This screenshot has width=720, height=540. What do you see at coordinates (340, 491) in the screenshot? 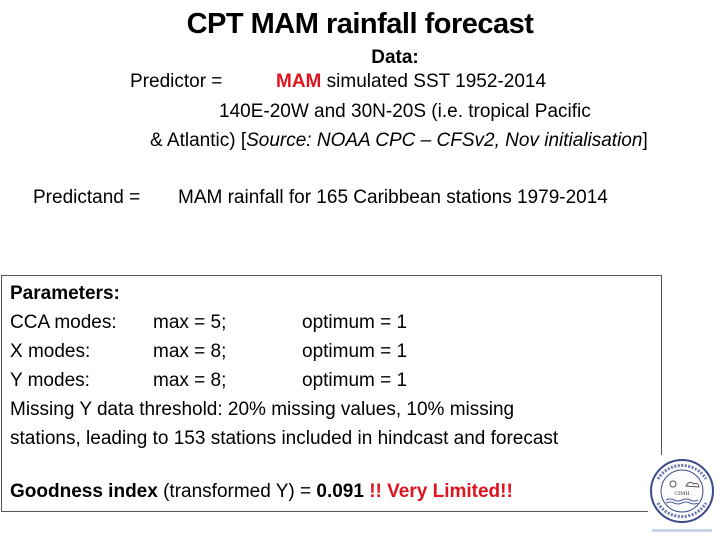
I see `goodness-value: 0.091` at bounding box center [340, 491].